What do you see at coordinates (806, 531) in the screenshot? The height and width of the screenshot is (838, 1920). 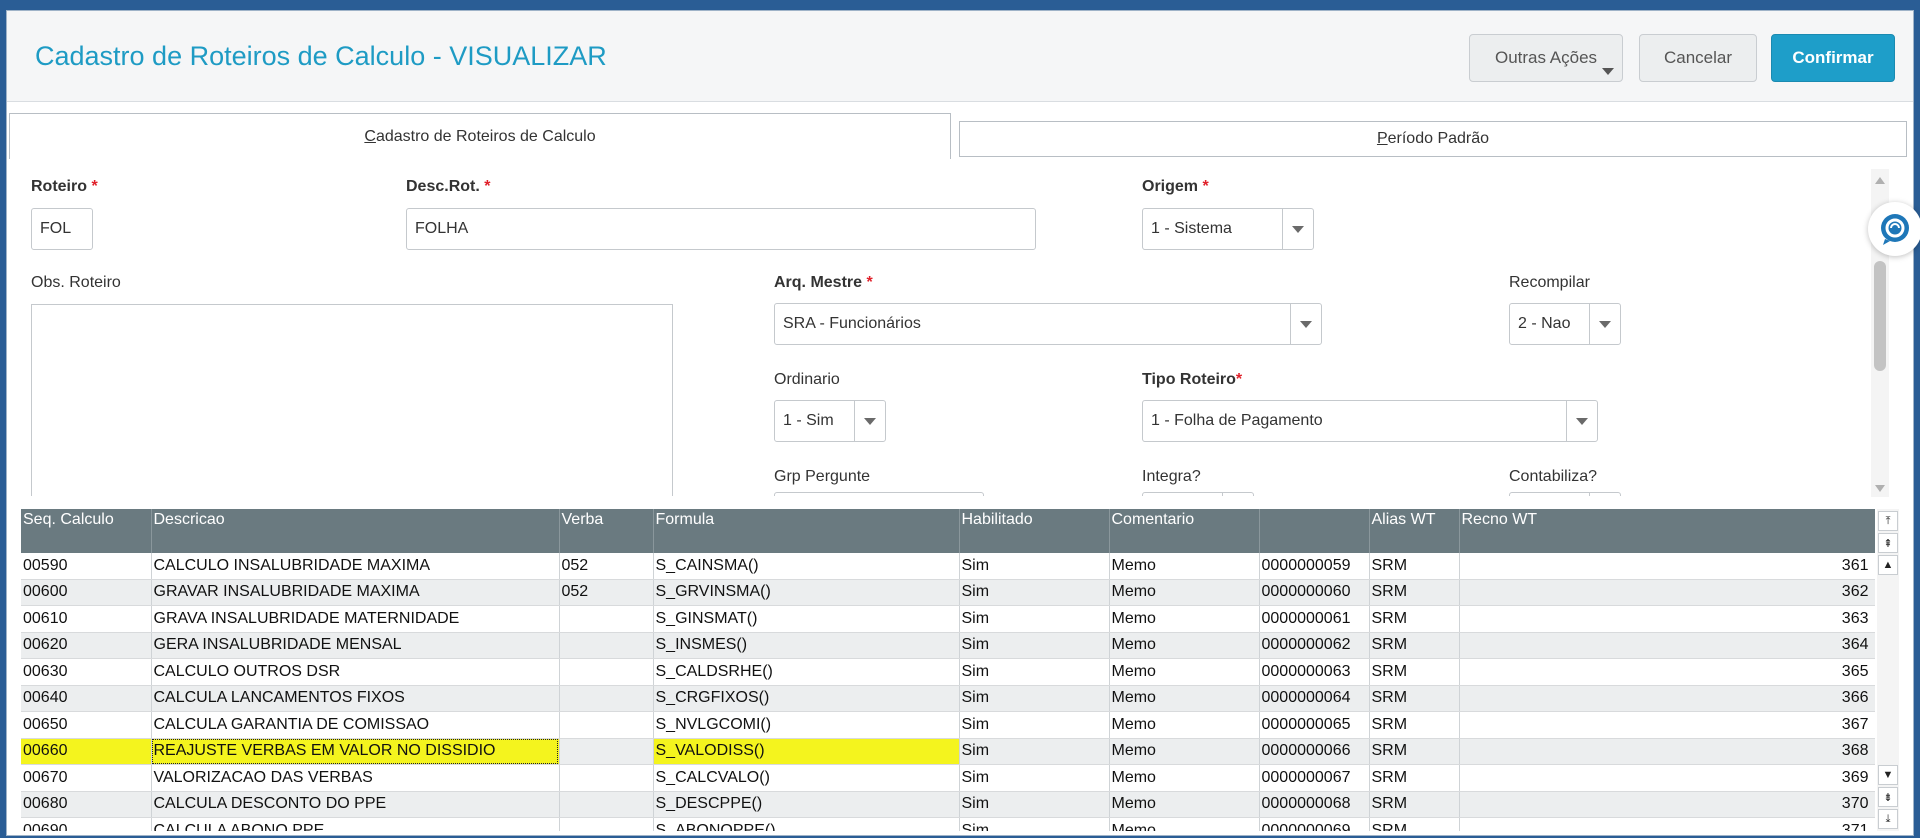 I see `column-header: Formula` at bounding box center [806, 531].